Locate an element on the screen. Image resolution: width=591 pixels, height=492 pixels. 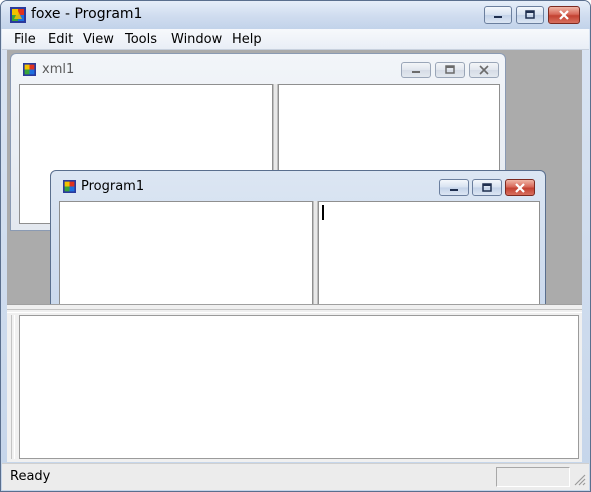
xml1-restore-button is located at coordinates (450, 70).